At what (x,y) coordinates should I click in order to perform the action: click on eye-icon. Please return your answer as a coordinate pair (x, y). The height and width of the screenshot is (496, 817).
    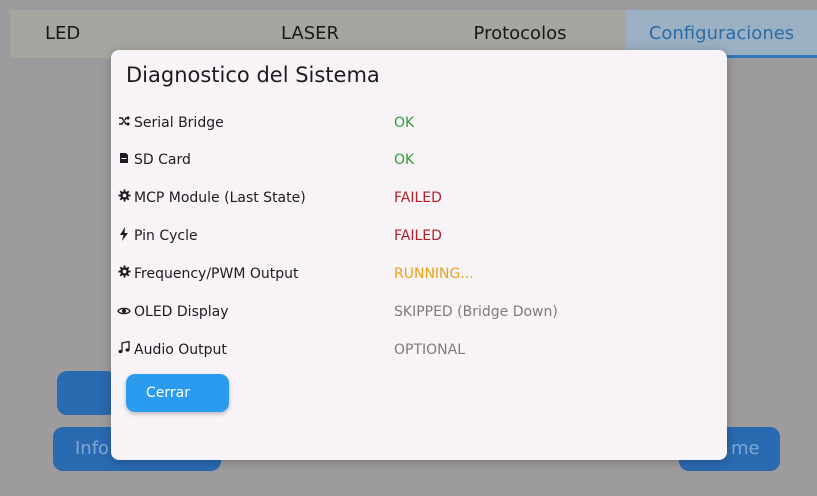
    Looking at the image, I should click on (124, 312).